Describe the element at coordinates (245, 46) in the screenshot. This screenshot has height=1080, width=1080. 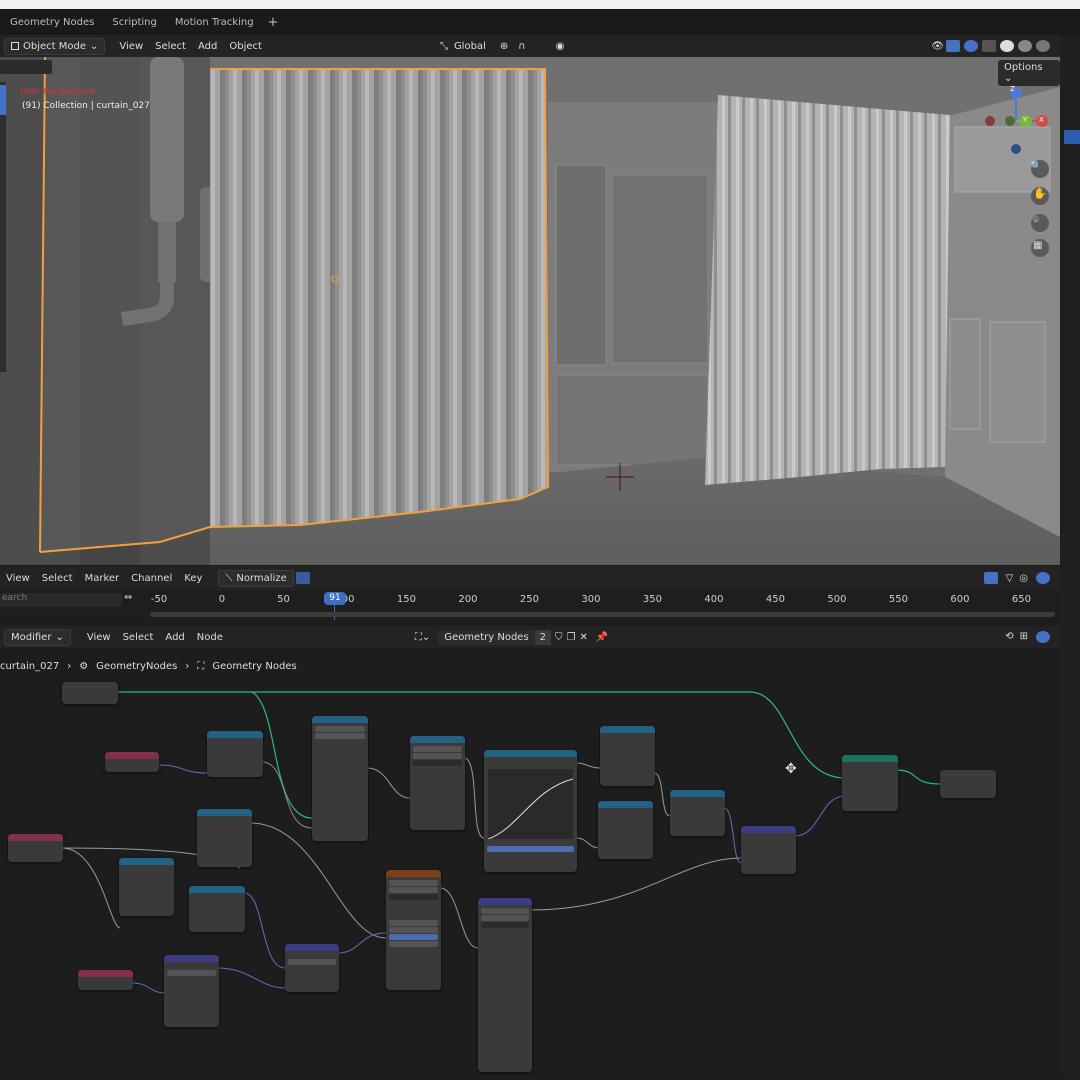
I see `object-menu: Object` at that location.